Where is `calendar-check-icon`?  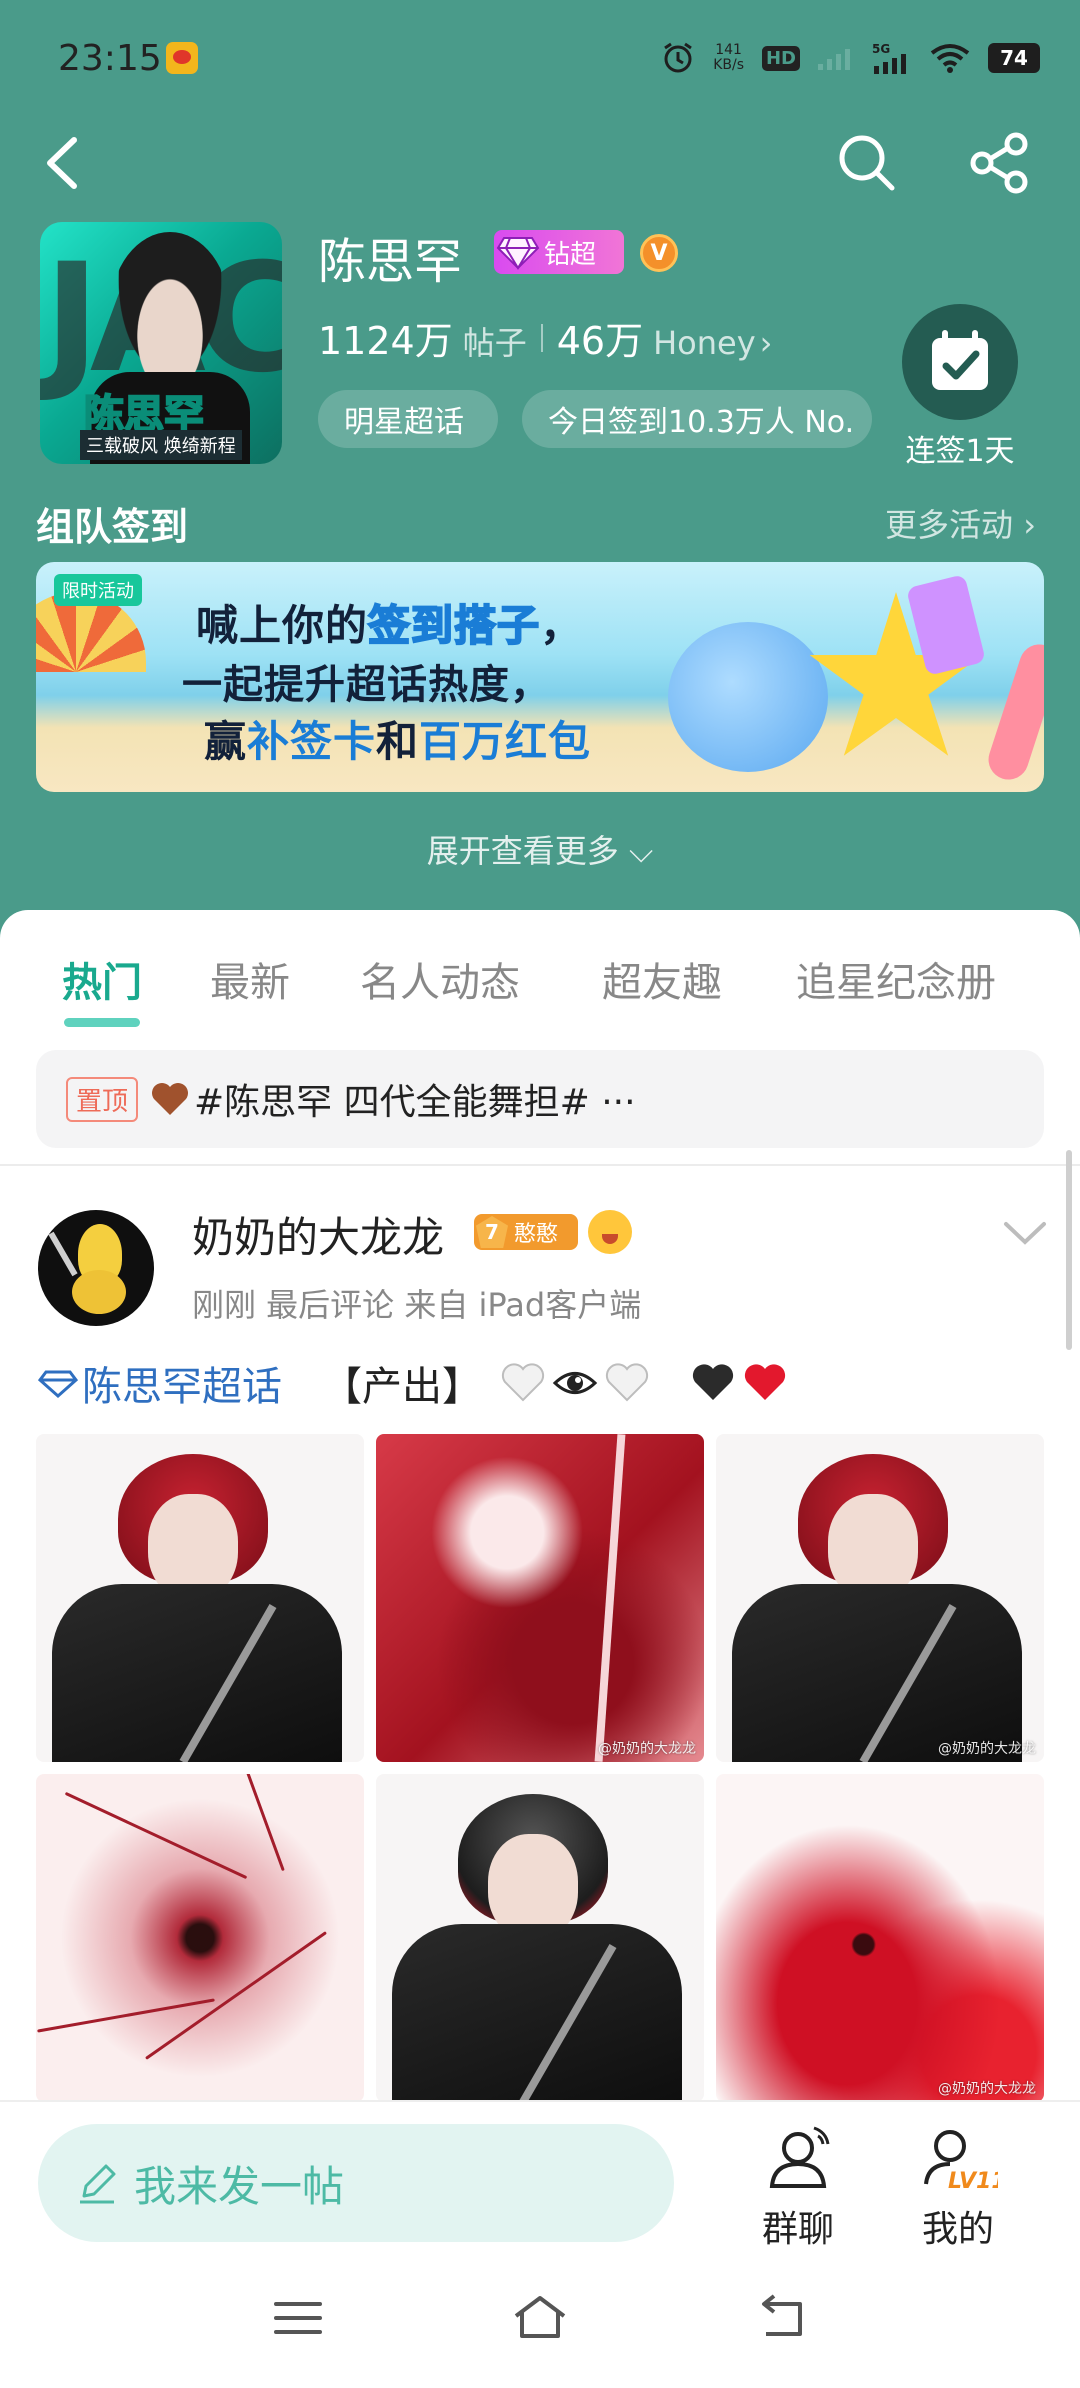 calendar-check-icon is located at coordinates (960, 360).